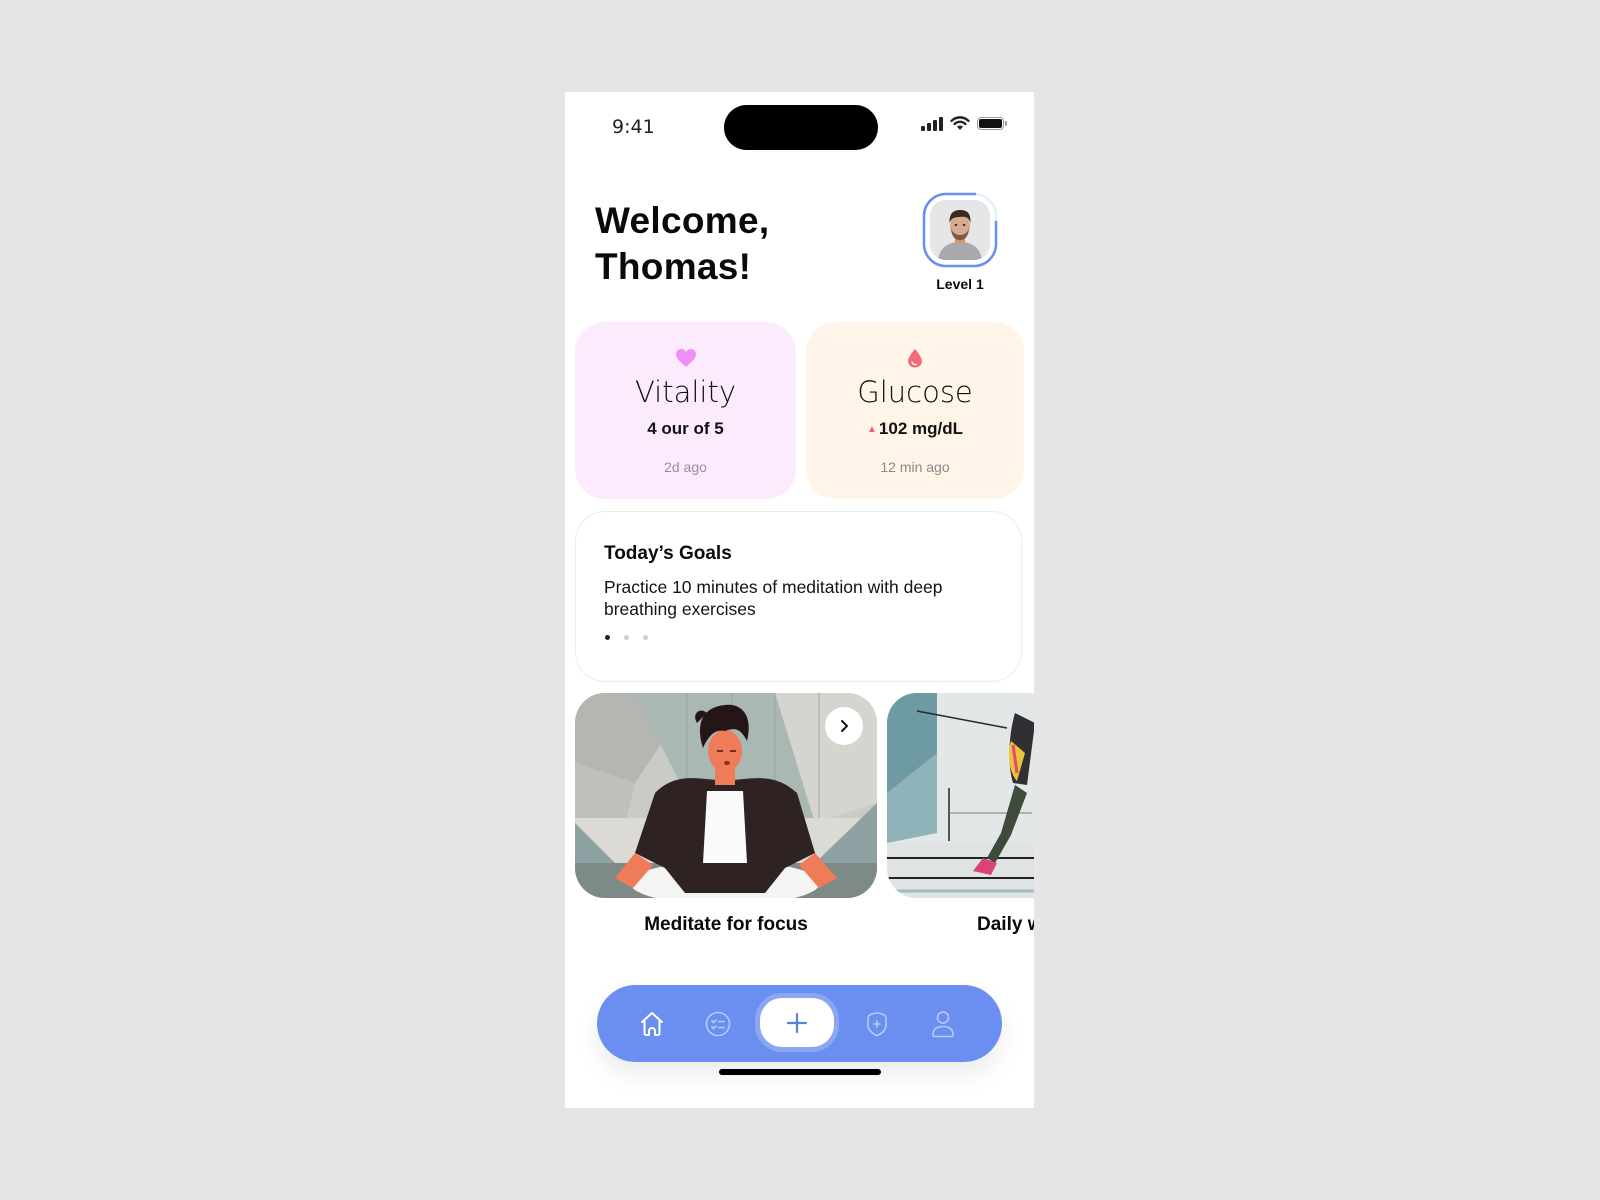  I want to click on vitality-card: Vitality 4 our of 5 2d ago, so click(685, 410).